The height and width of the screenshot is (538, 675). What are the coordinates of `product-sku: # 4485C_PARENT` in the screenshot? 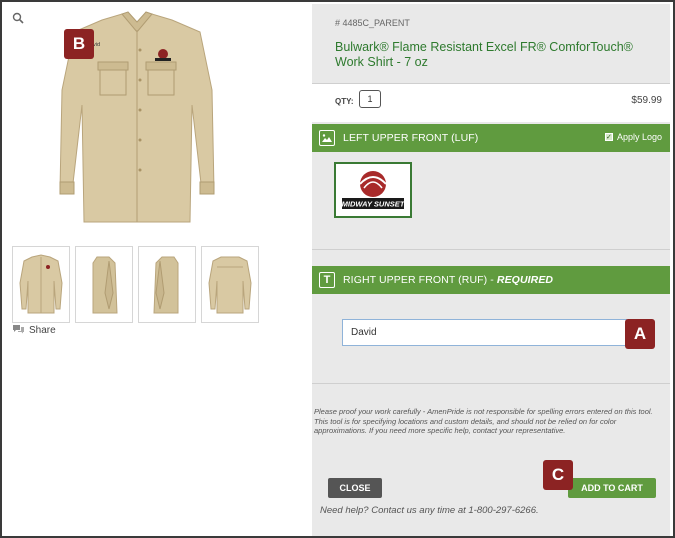 It's located at (372, 23).